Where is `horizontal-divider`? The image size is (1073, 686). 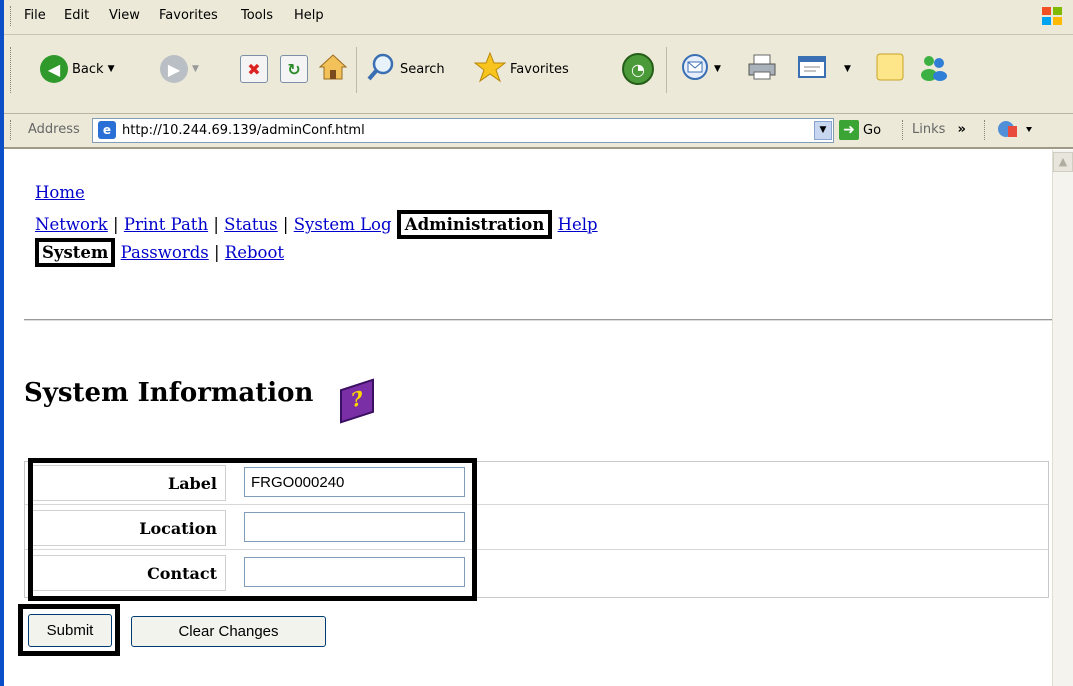 horizontal-divider is located at coordinates (538, 320).